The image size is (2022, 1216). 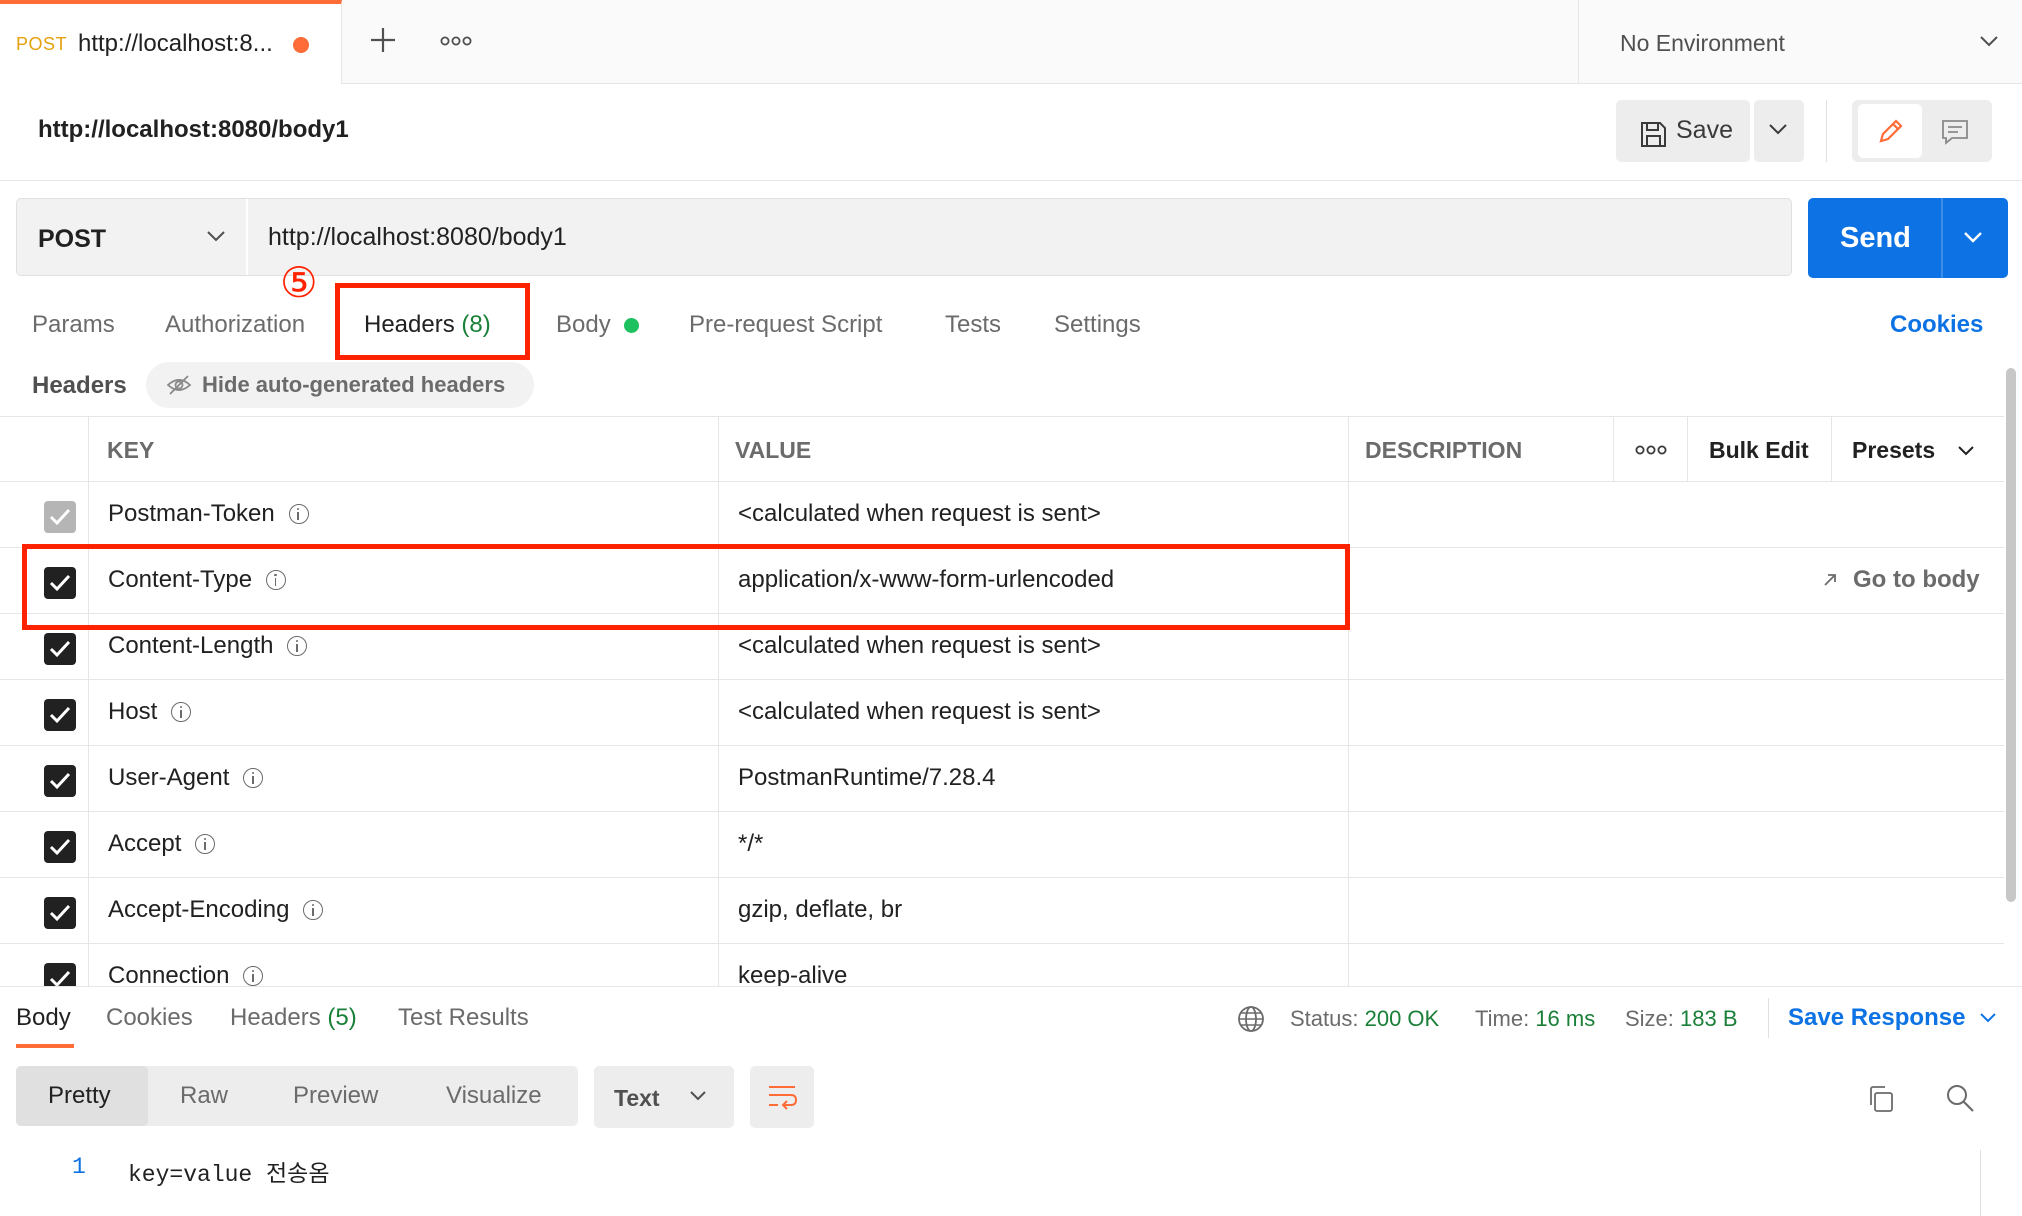 I want to click on presets-dropdown: Presets, so click(x=1918, y=449).